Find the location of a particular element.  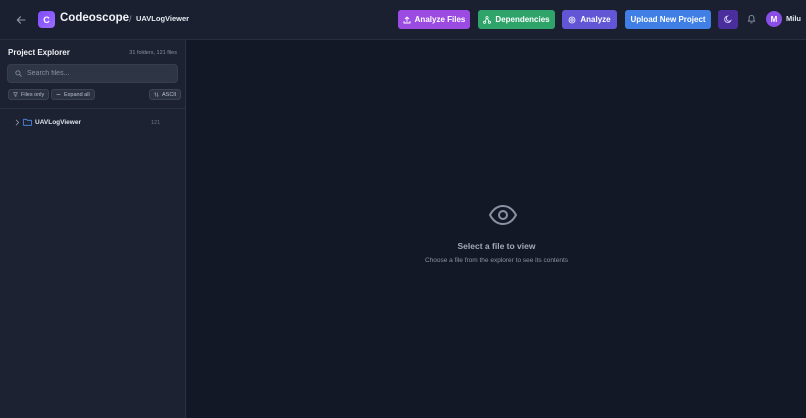

sort-icon is located at coordinates (156, 94).